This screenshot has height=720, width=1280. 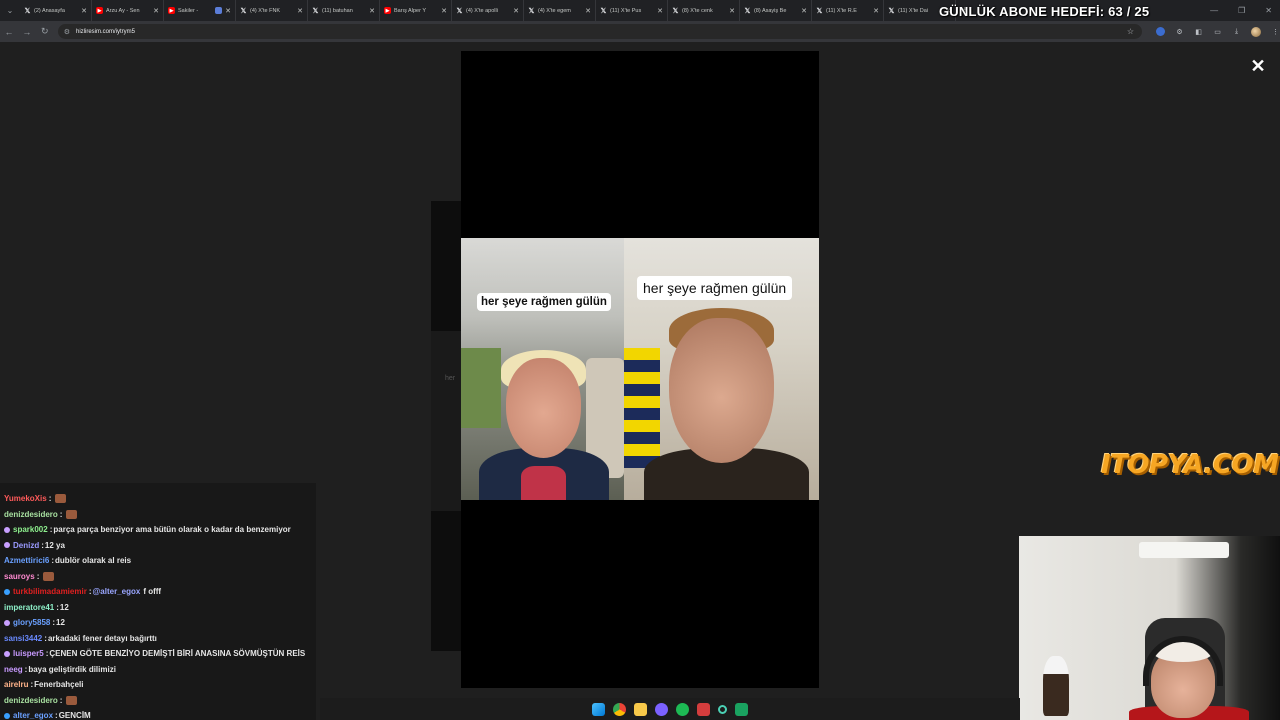 What do you see at coordinates (1241, 10) in the screenshot?
I see `maximize-icon: ❐` at bounding box center [1241, 10].